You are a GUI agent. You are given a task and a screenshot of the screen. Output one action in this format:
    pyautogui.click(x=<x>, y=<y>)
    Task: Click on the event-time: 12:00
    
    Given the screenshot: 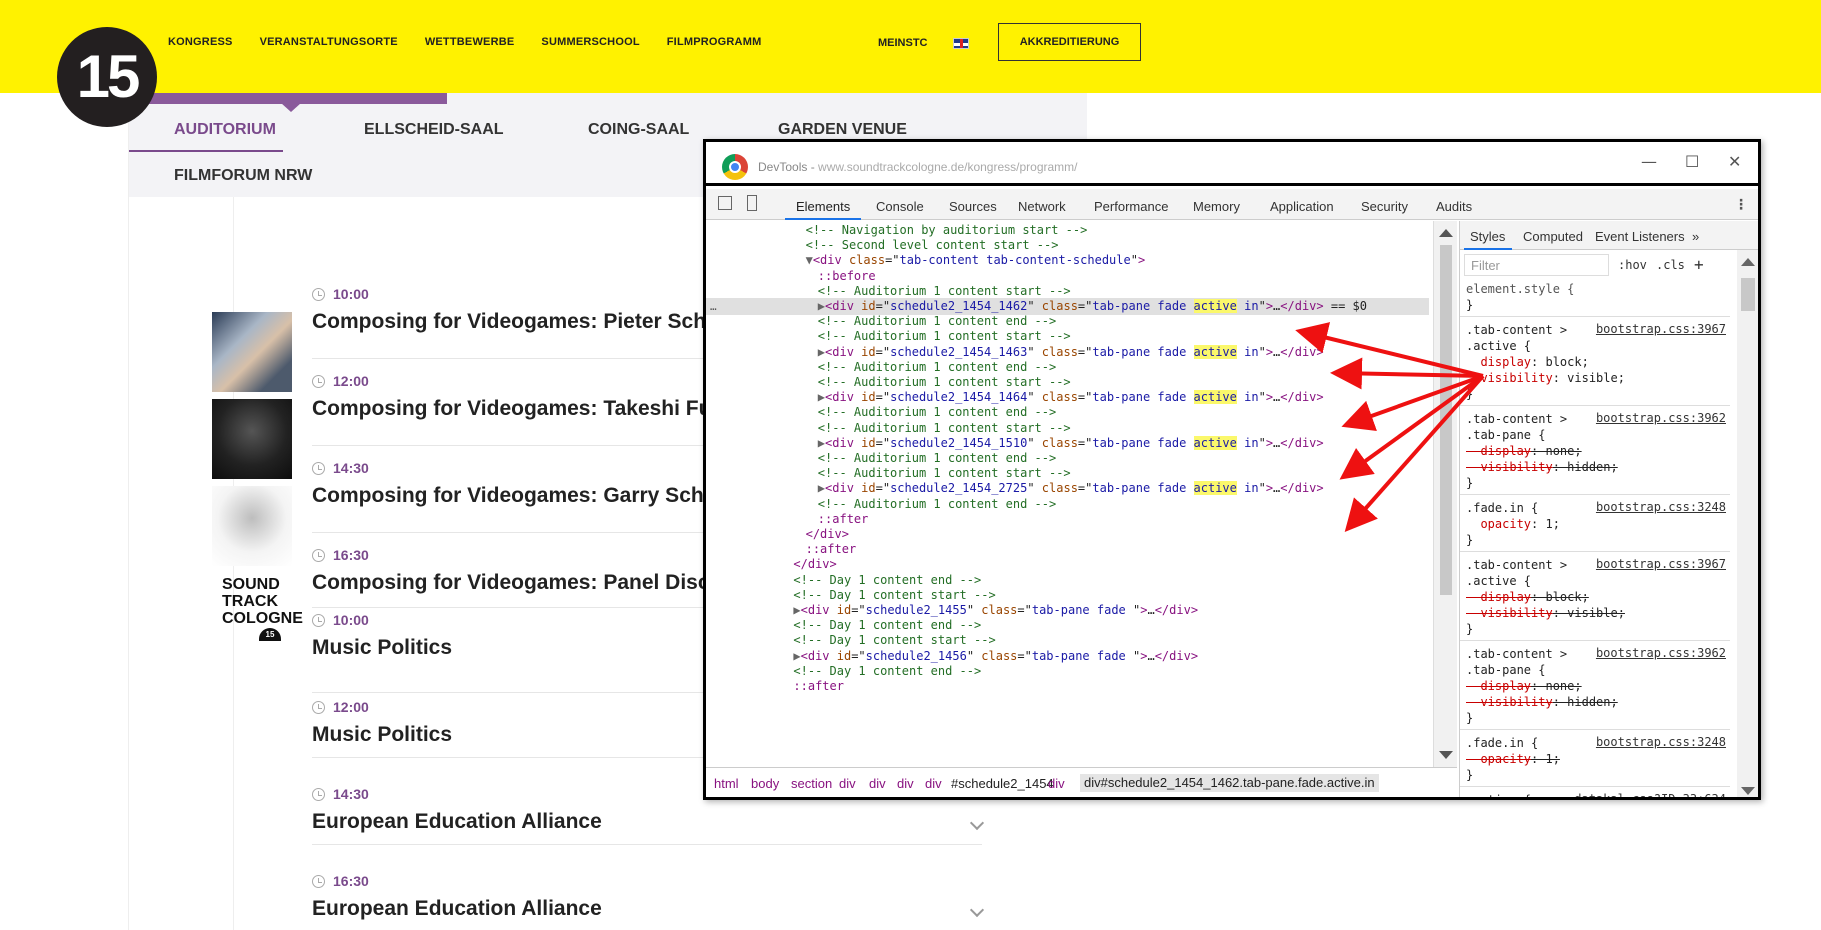 What is the action you would take?
    pyautogui.click(x=351, y=381)
    